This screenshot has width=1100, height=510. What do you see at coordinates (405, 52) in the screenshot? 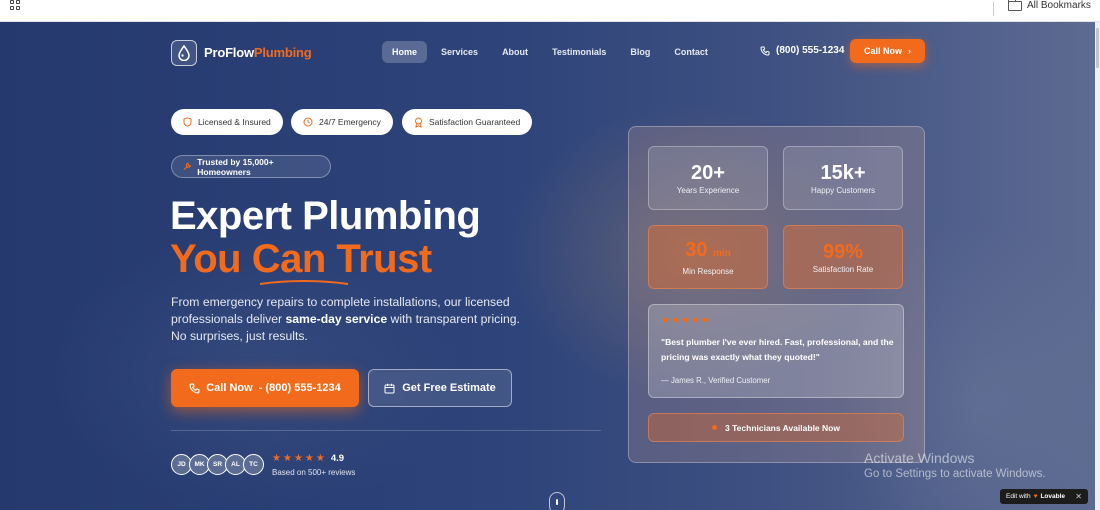
I see `nav-home: Home` at bounding box center [405, 52].